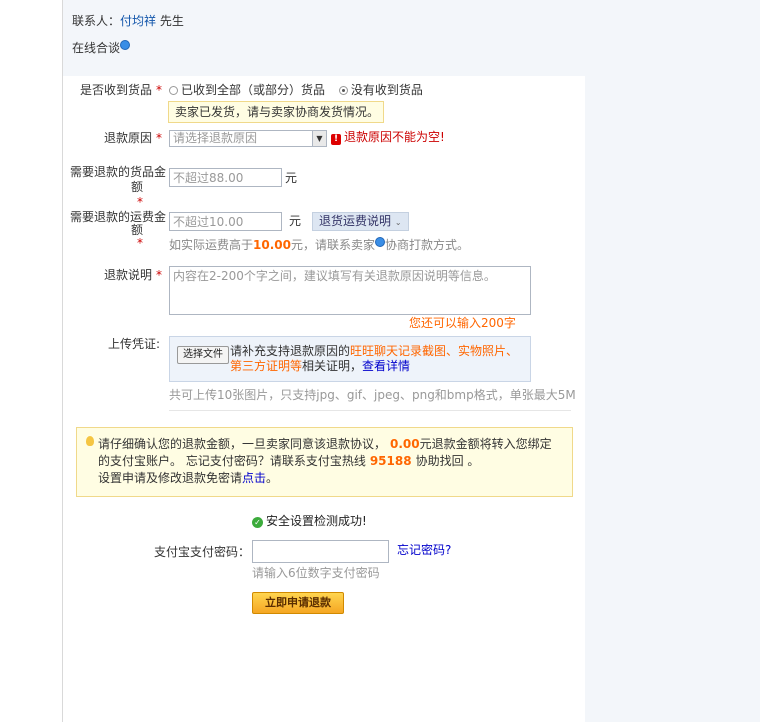 The width and height of the screenshot is (760, 722). Describe the element at coordinates (208, 178) in the screenshot. I see `goods-amount-placeholder: 不超过88.00` at that location.